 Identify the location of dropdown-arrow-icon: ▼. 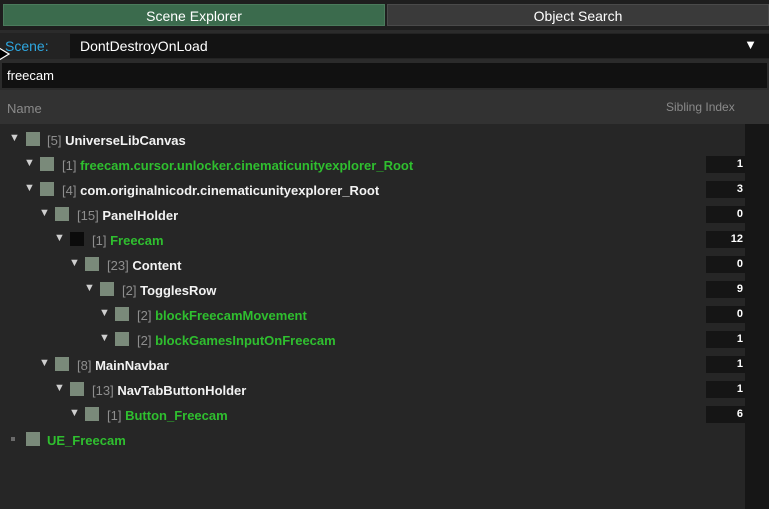
(750, 44).